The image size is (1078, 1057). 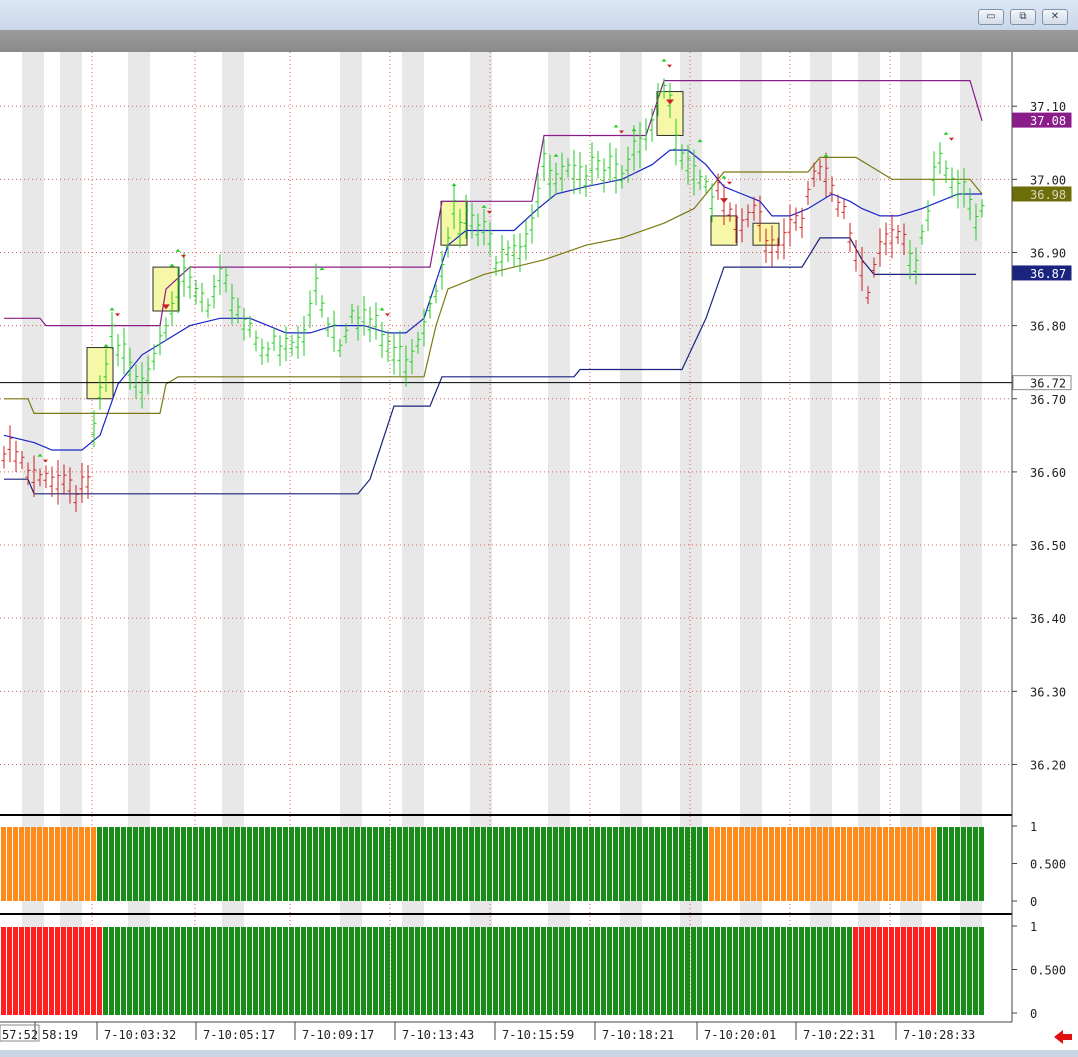 I want to click on price-tag-label: 36.72, so click(x=1048, y=384).